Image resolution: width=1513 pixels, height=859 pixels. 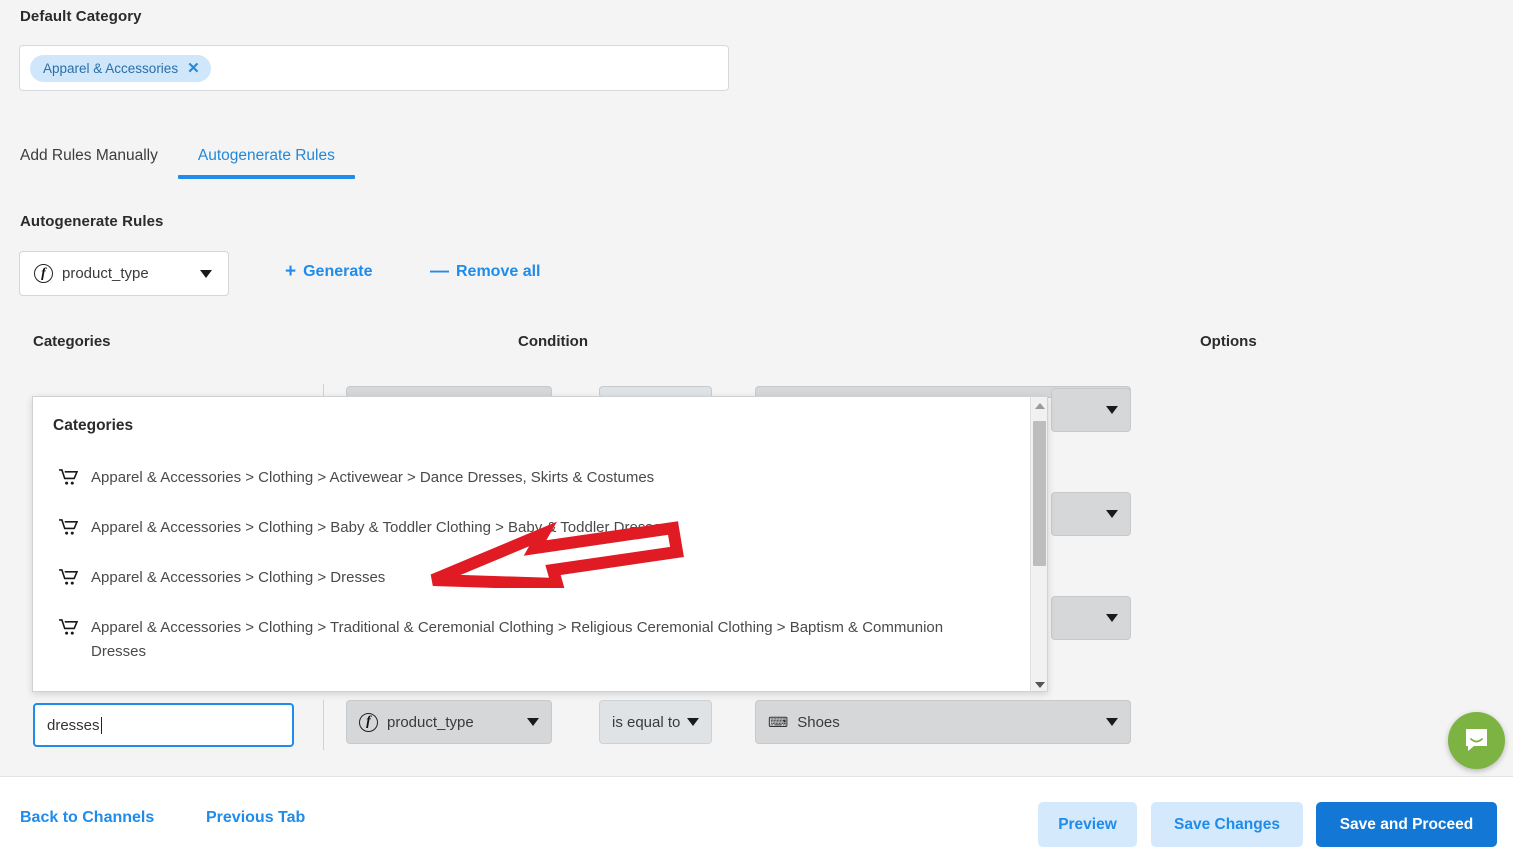 What do you see at coordinates (266, 155) in the screenshot?
I see `tab-label: Autogenerate Rules` at bounding box center [266, 155].